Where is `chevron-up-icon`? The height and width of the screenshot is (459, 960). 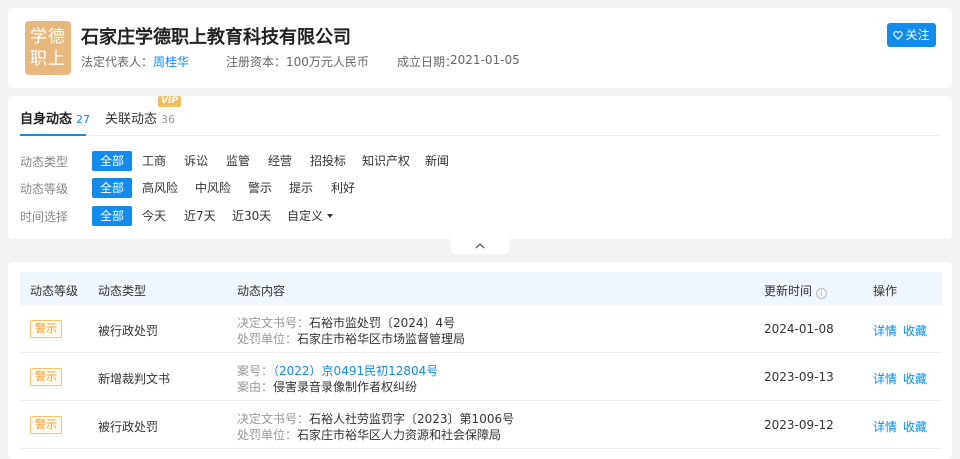 chevron-up-icon is located at coordinates (480, 246).